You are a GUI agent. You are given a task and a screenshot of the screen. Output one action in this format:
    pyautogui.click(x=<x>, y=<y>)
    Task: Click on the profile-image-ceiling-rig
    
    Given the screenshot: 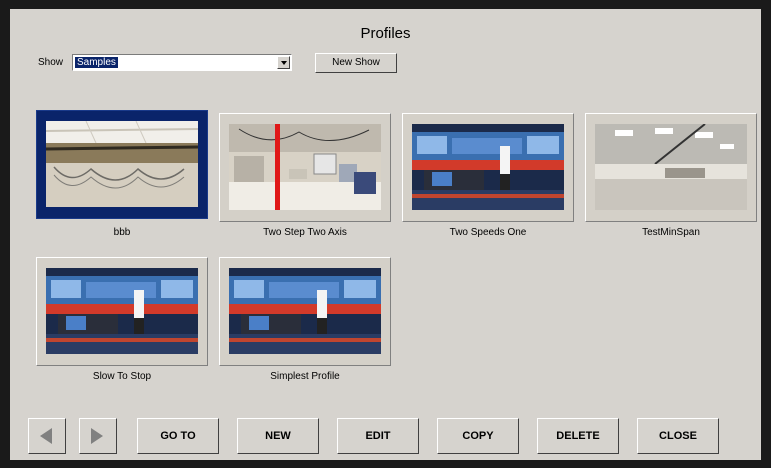 What is the action you would take?
    pyautogui.click(x=122, y=164)
    